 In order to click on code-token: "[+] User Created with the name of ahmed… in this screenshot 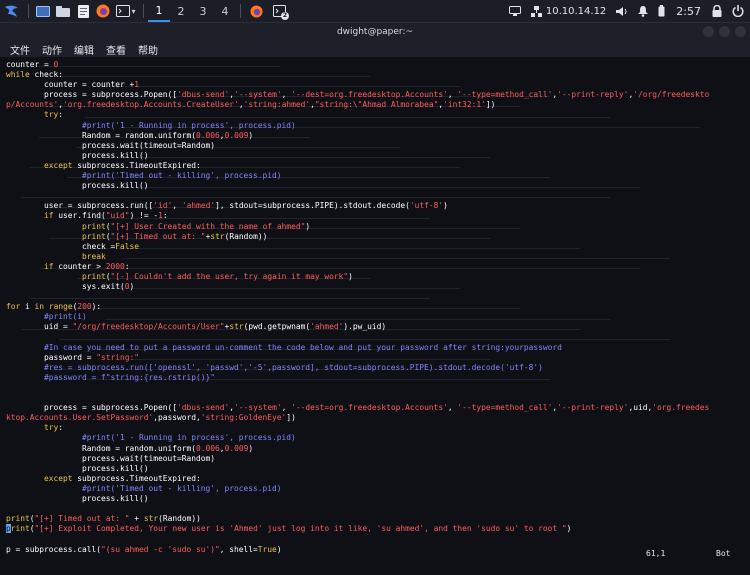, I will do `click(208, 226)`.